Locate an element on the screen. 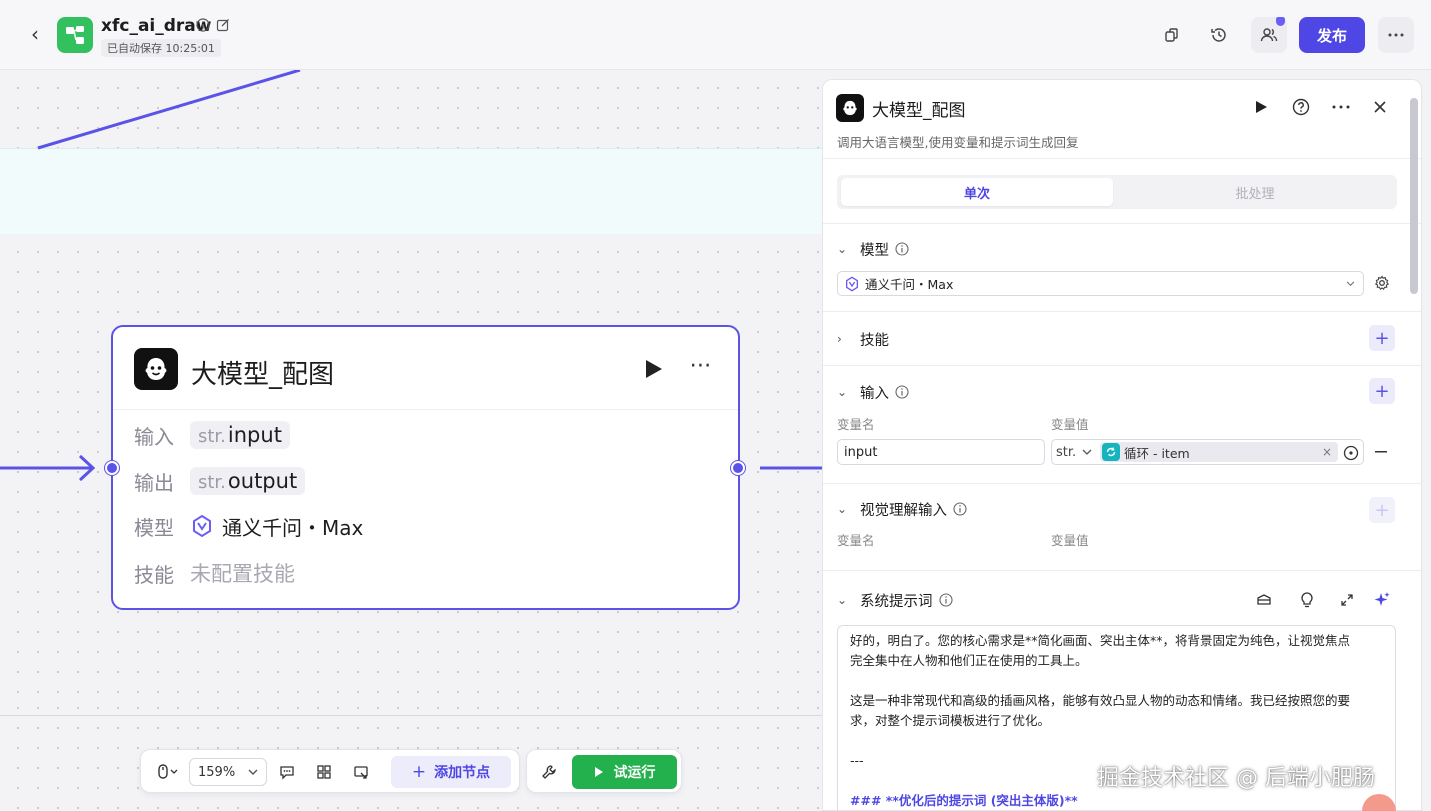  top-bar: ‹ xfc_ai_draw 已自动保存 10:25:01 发布 is located at coordinates (715, 35).